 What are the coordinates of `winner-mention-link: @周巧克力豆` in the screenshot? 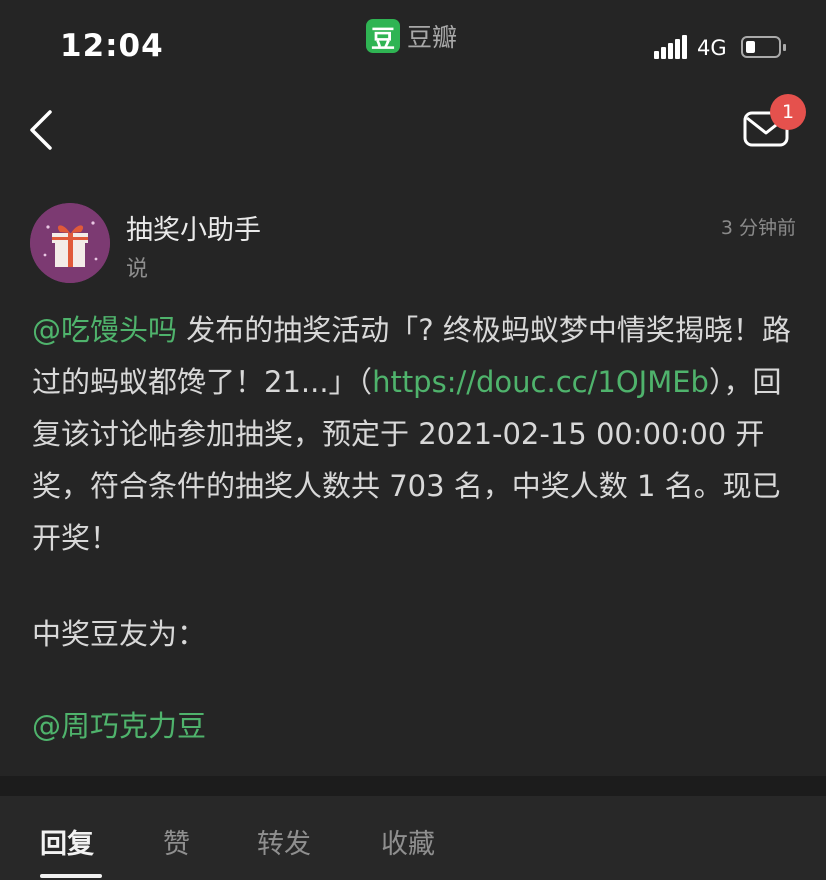 It's located at (119, 726).